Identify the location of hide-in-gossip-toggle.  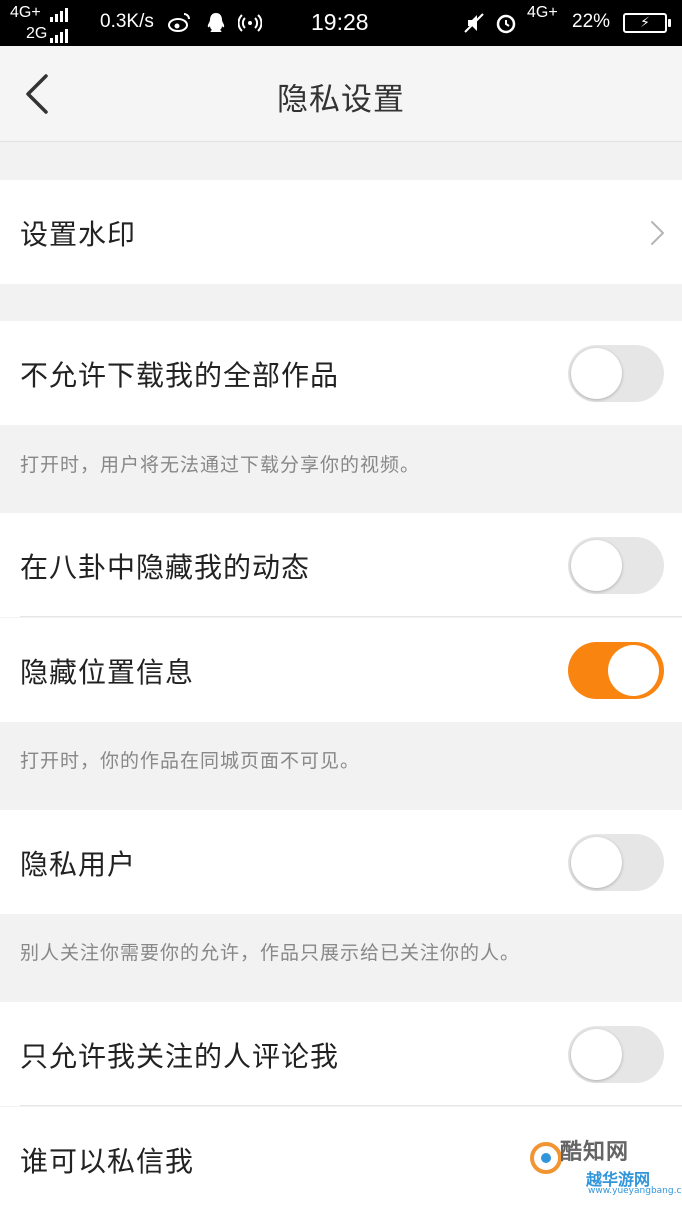
(616, 565).